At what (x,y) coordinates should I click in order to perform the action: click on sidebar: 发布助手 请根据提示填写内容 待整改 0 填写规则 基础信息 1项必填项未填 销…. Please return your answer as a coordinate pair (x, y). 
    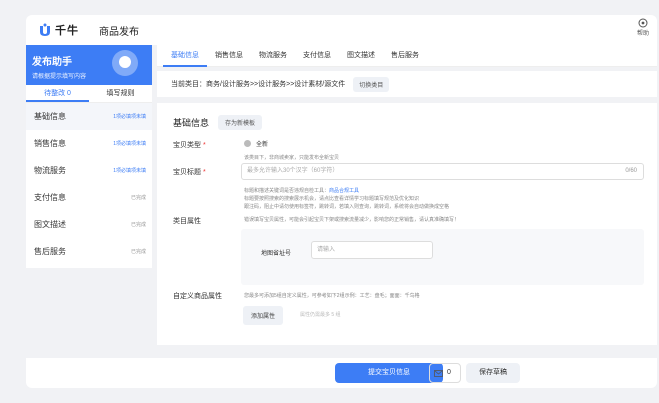
    Looking at the image, I should click on (89, 156).